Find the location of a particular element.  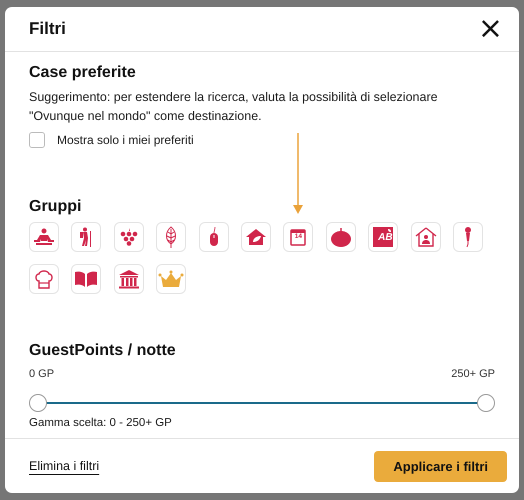

checkbox-label: Mostra solo i miei preferiti is located at coordinates (125, 140).